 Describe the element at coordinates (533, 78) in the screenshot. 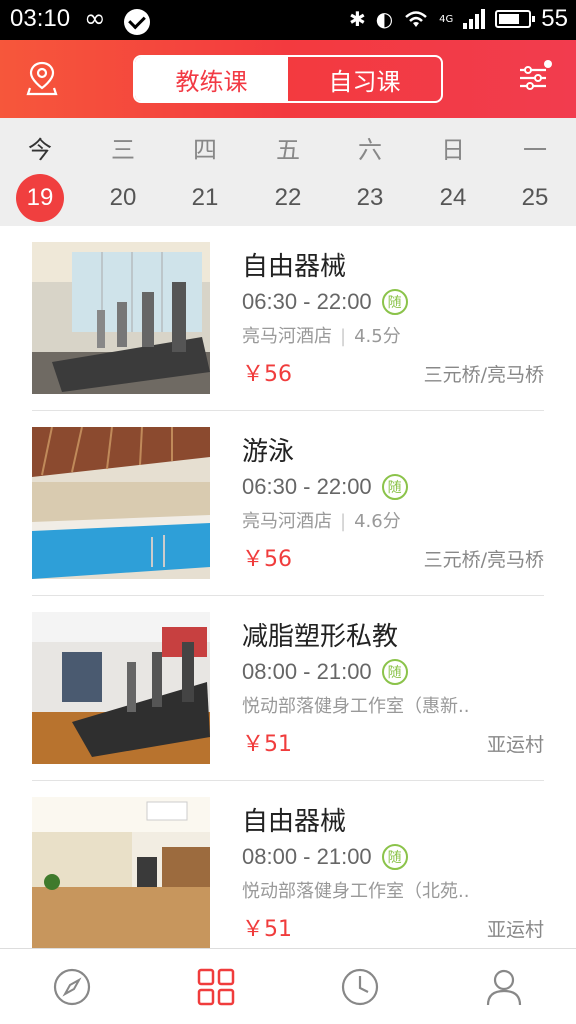

I see `filter-icon` at that location.